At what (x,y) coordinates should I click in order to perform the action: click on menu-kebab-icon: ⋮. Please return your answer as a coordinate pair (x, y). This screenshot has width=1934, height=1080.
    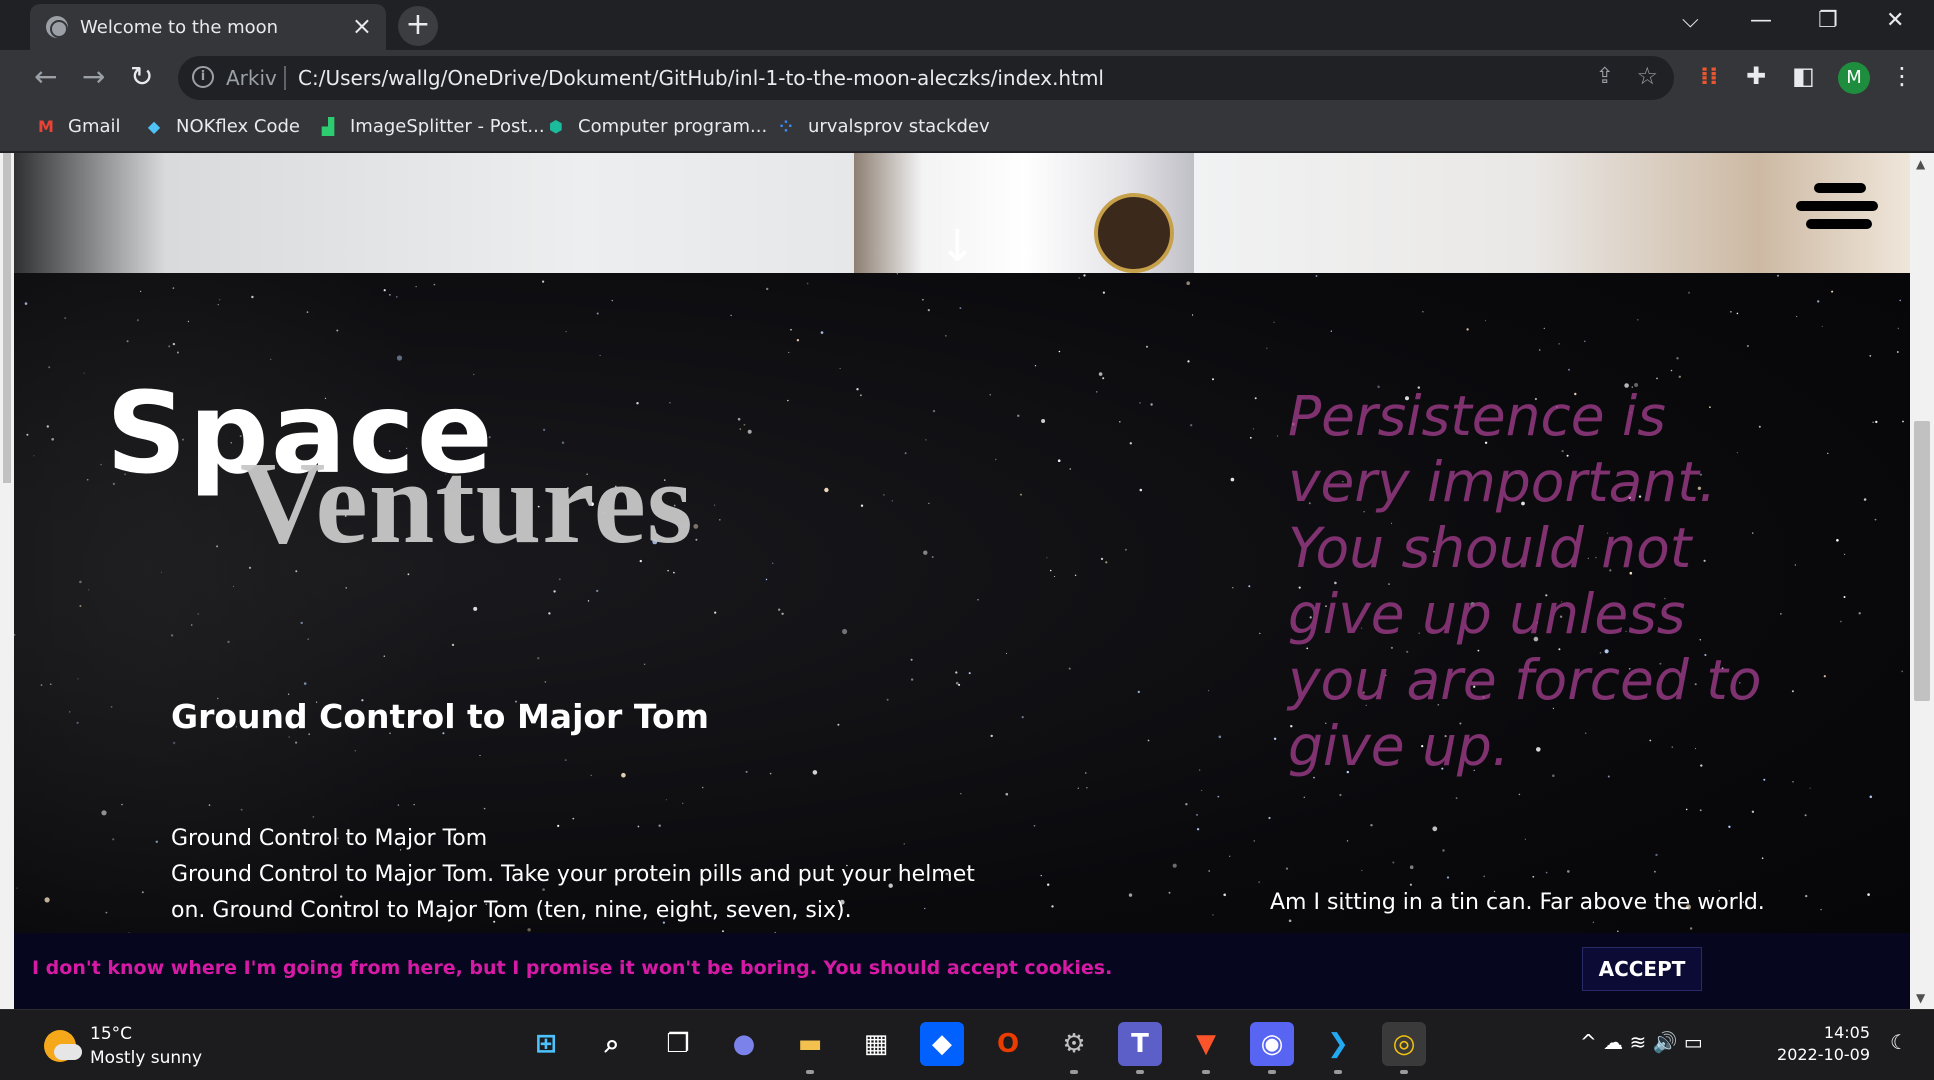
    Looking at the image, I should click on (1902, 76).